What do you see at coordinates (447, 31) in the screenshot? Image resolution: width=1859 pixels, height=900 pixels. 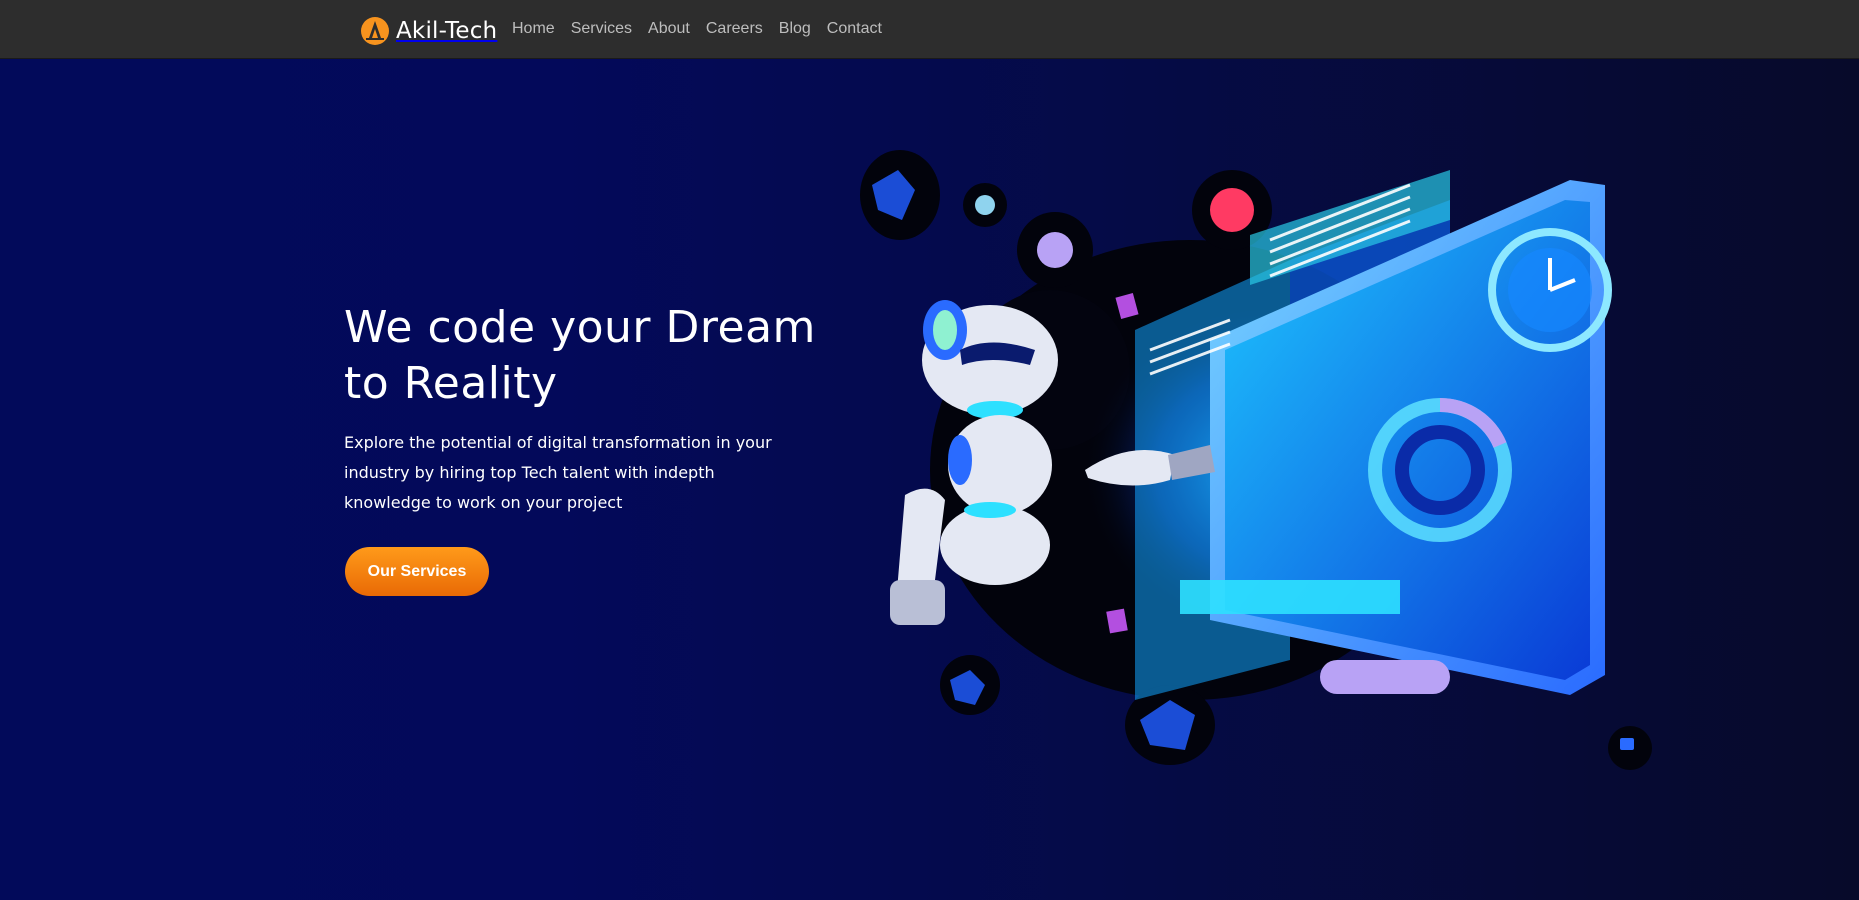 I see `brand-name: Akil-Tech` at bounding box center [447, 31].